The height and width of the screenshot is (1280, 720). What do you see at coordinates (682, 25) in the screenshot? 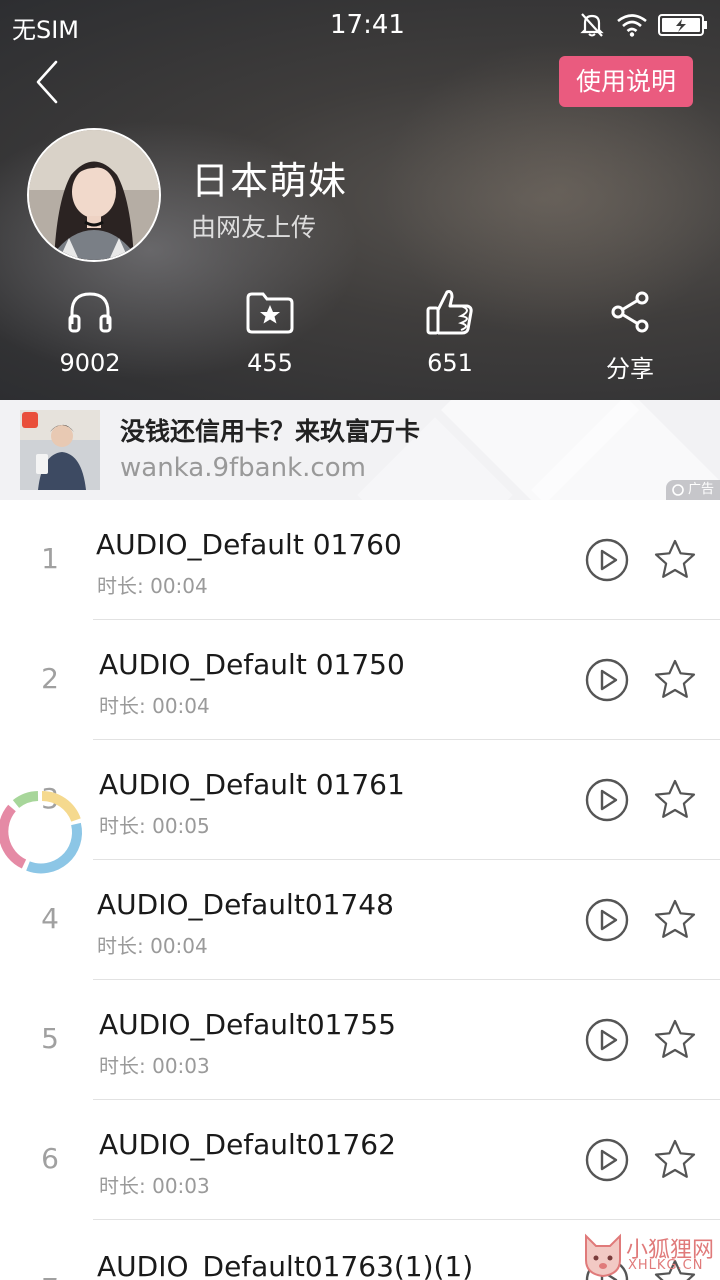
I see `battery-charging-icon` at bounding box center [682, 25].